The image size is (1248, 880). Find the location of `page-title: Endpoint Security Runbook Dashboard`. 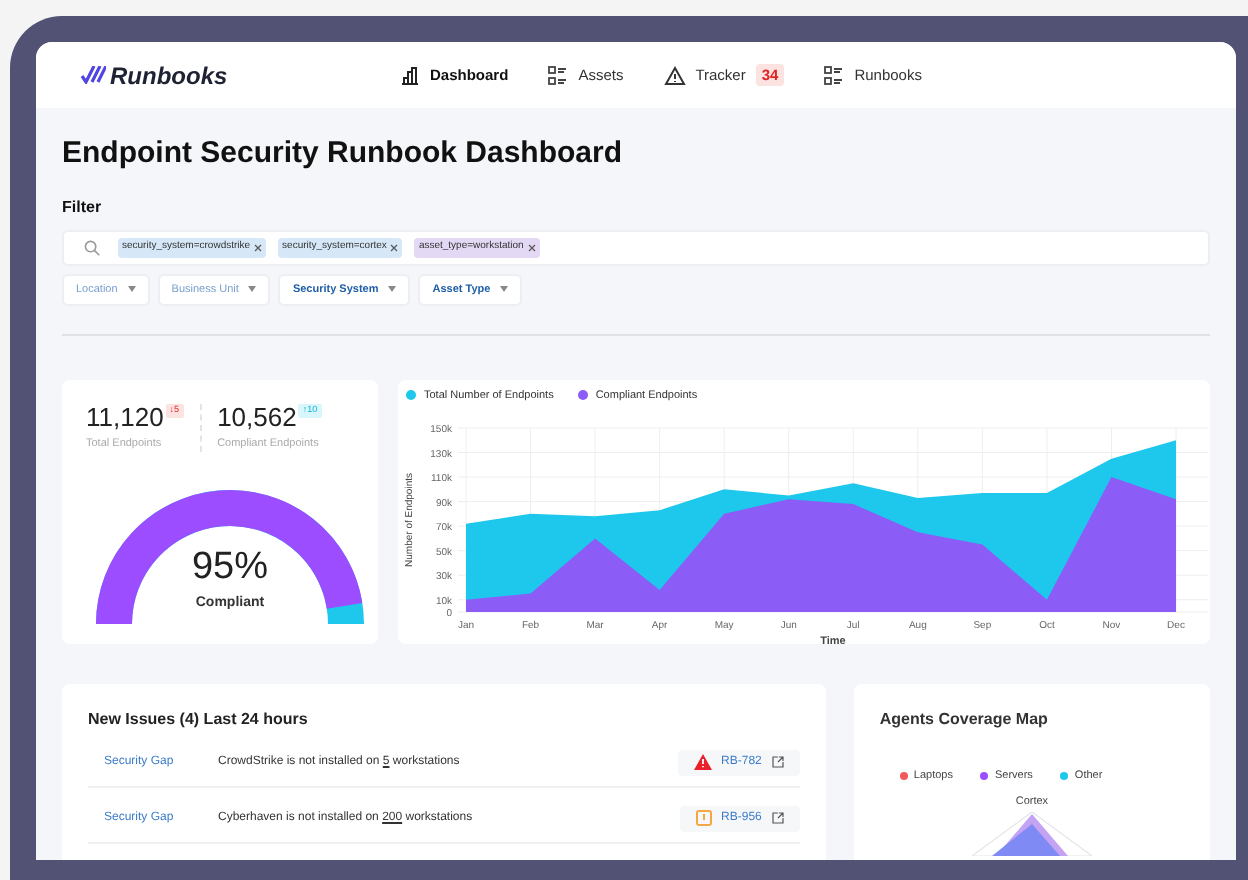

page-title: Endpoint Security Runbook Dashboard is located at coordinates (343, 155).